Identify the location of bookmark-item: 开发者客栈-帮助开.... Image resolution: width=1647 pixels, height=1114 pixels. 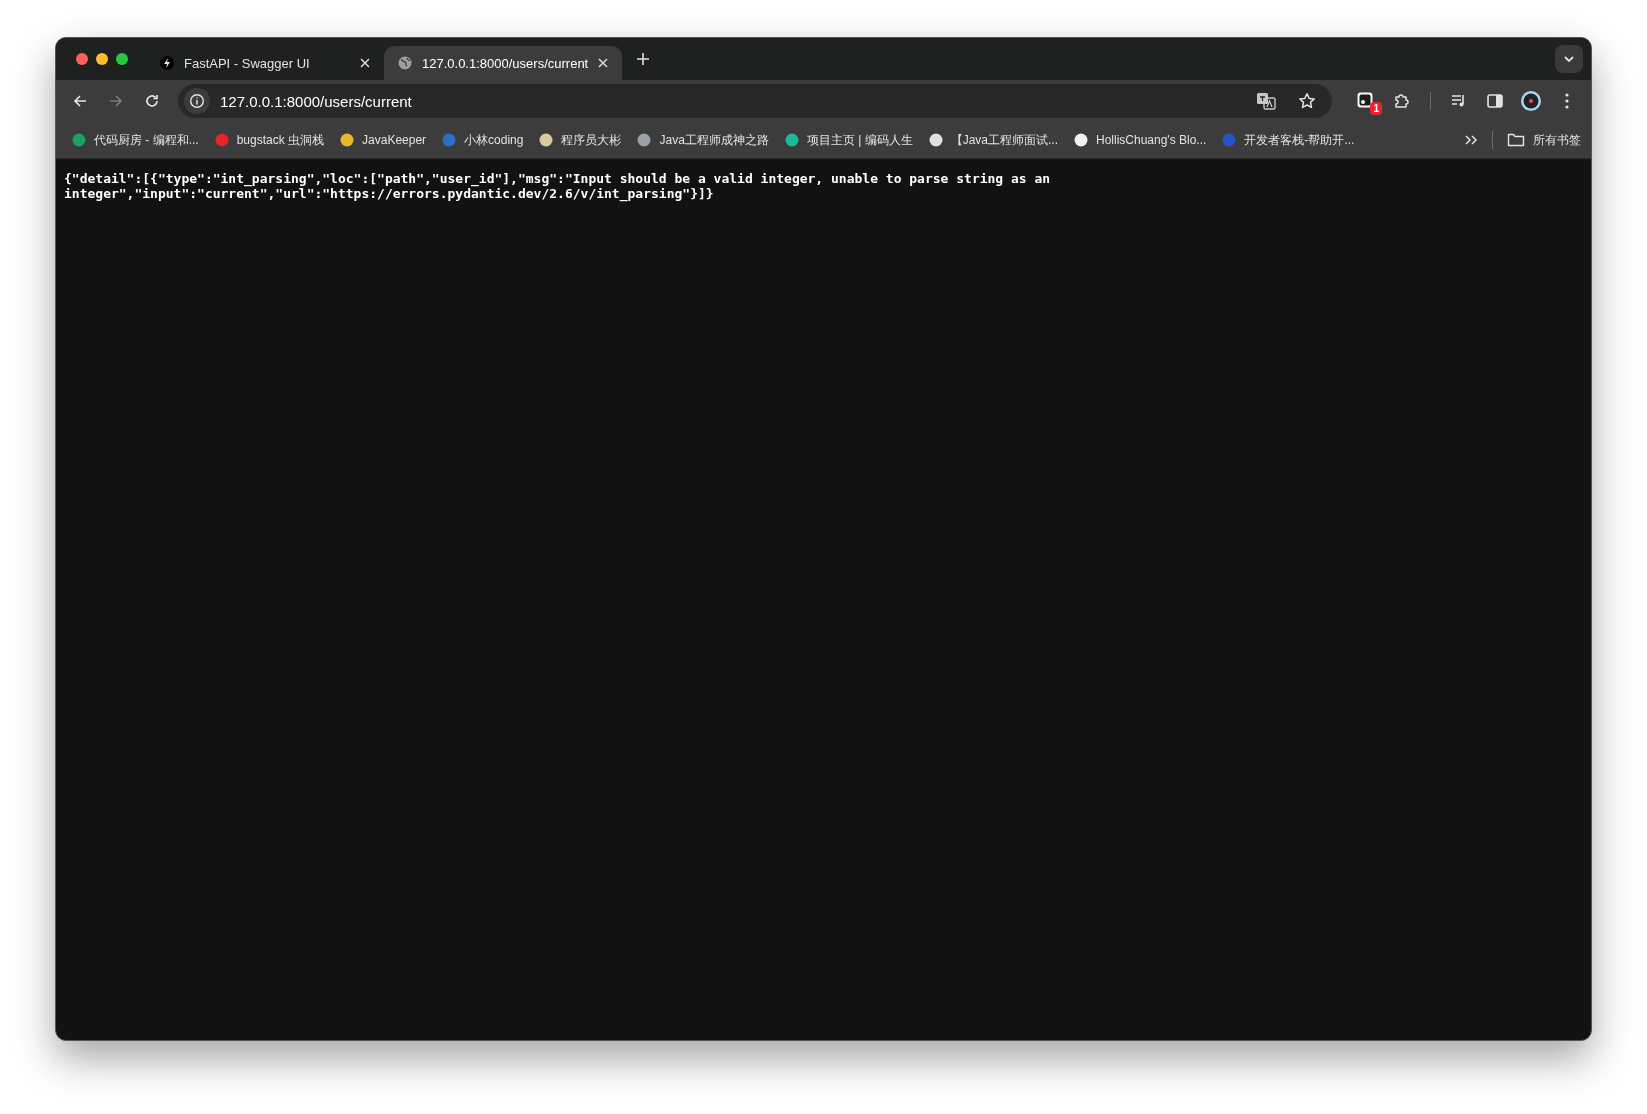
(1288, 140).